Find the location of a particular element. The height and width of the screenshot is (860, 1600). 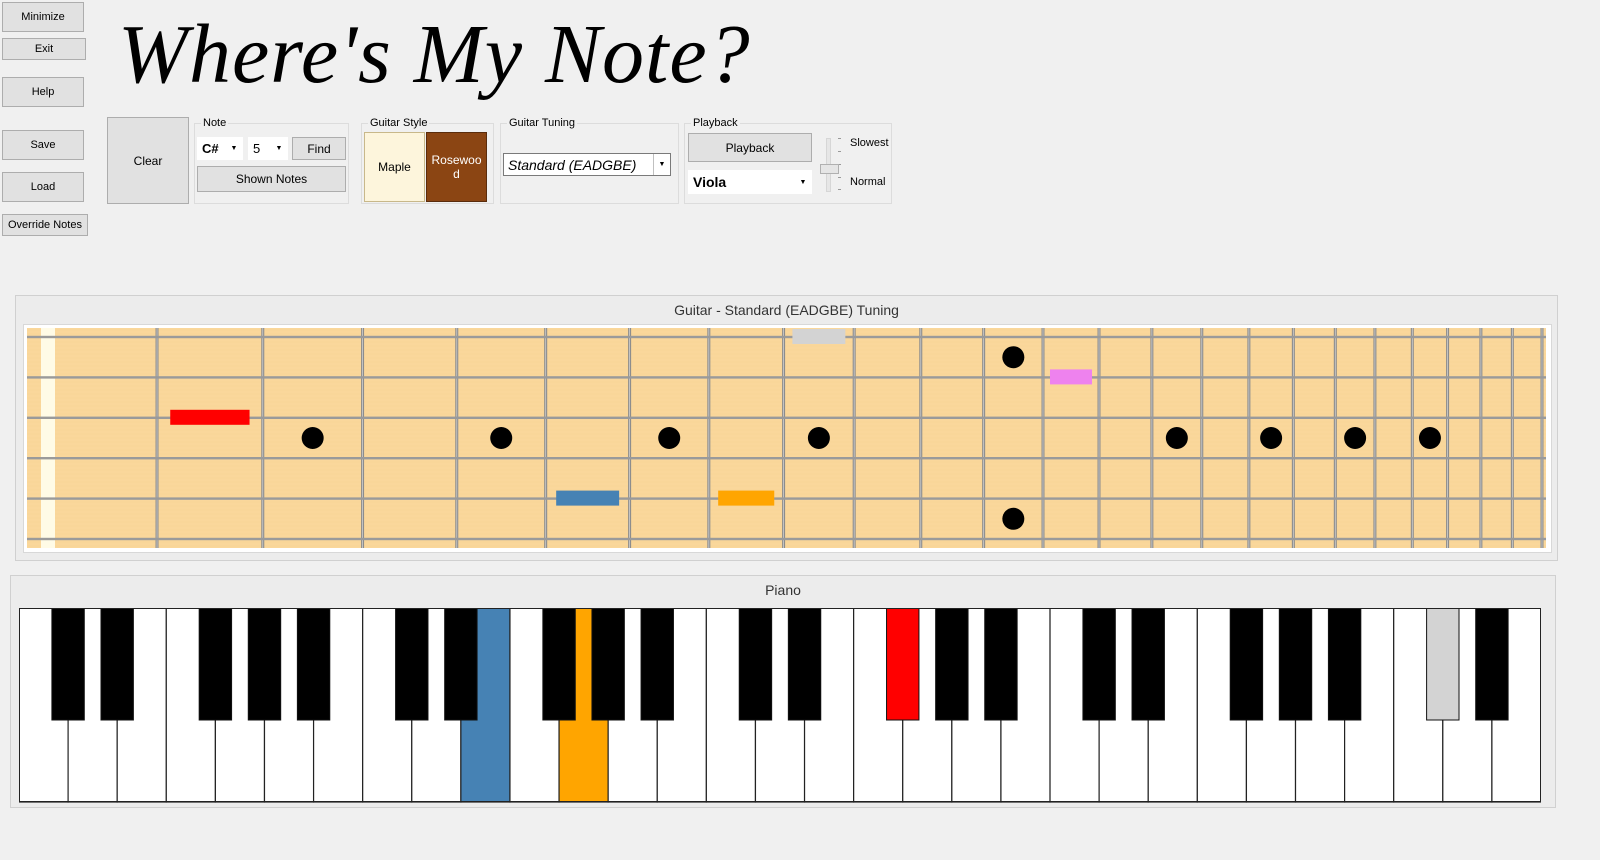

exit-button: Exit is located at coordinates (44, 49).